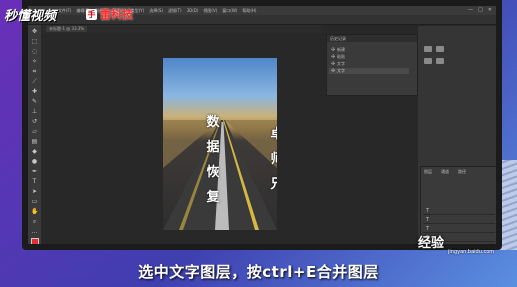 The image size is (517, 287). I want to click on window-controls: — □ ✕, so click(480, 10).